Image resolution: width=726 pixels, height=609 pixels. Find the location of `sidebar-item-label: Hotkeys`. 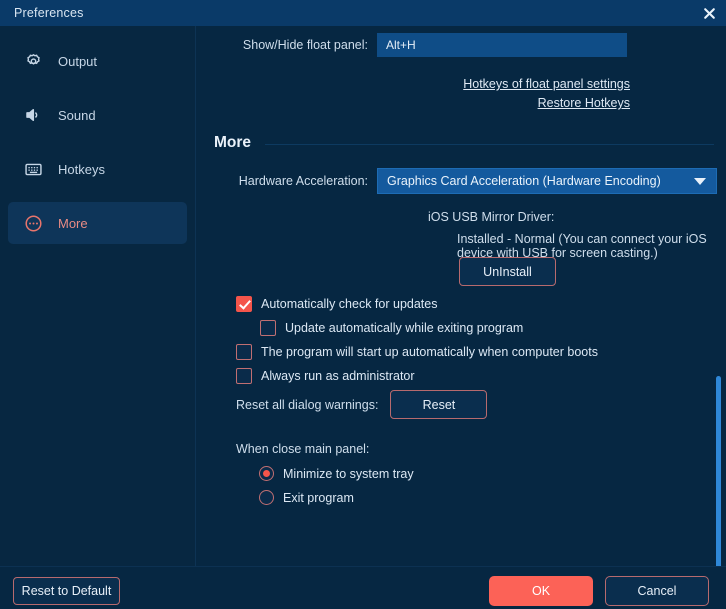

sidebar-item-label: Hotkeys is located at coordinates (81, 169).